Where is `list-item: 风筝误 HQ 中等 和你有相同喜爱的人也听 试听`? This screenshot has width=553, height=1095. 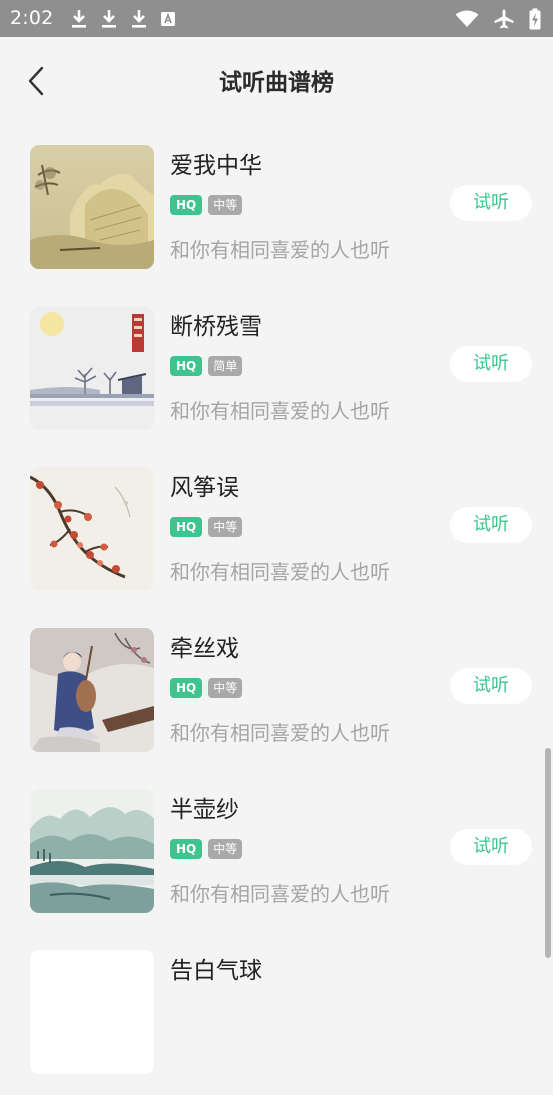 list-item: 风筝误 HQ 中等 和你有相同喜爱的人也听 试听 is located at coordinates (276, 531).